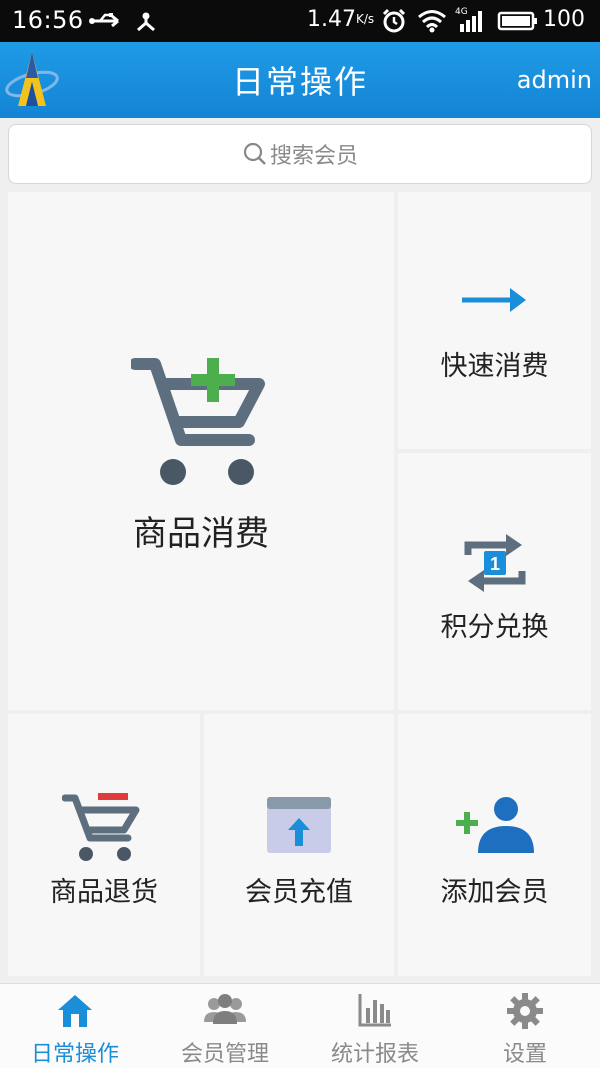 The height and width of the screenshot is (1068, 600). What do you see at coordinates (494, 300) in the screenshot?
I see `arrow-right-icon` at bounding box center [494, 300].